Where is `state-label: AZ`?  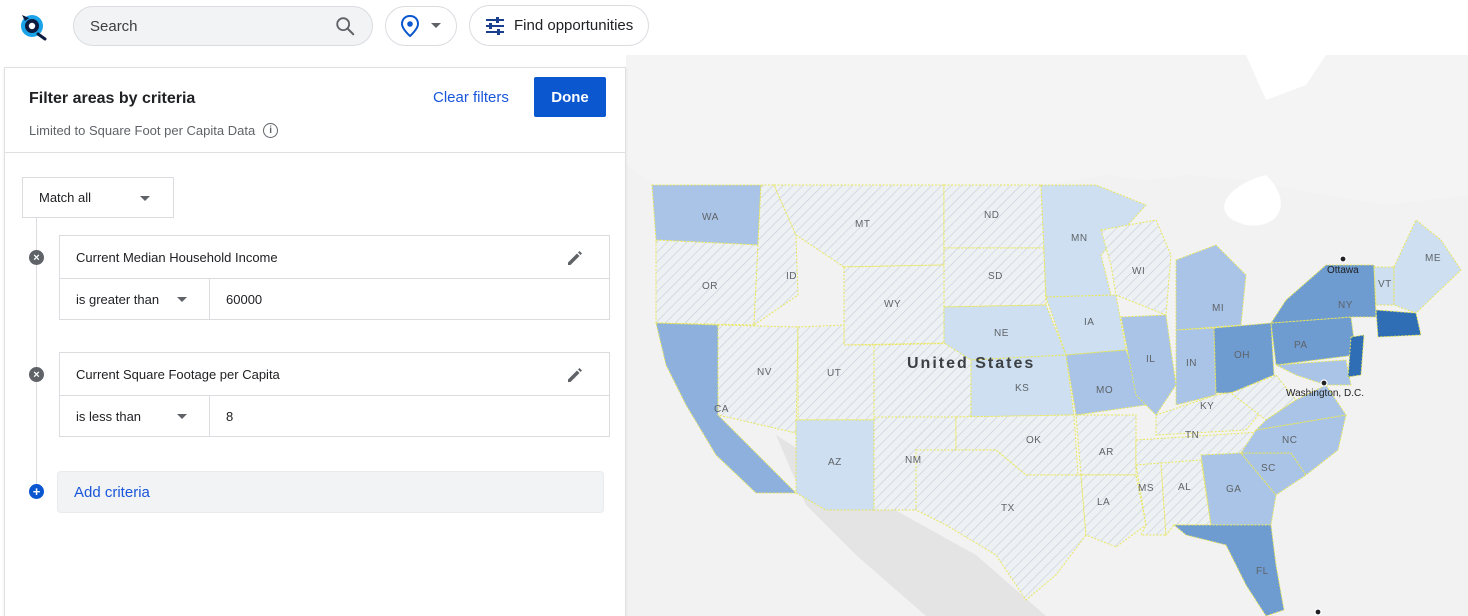
state-label: AZ is located at coordinates (835, 462).